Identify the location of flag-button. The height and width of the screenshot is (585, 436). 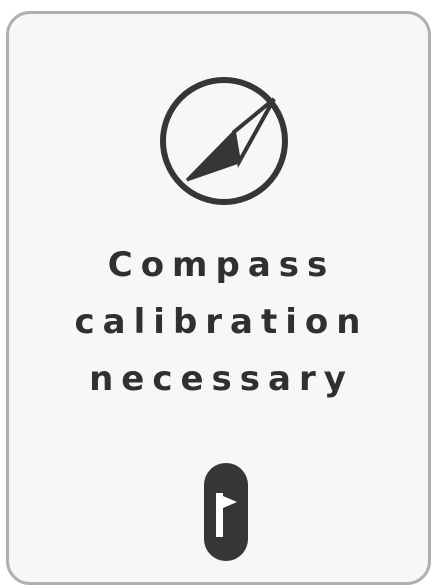
(226, 512).